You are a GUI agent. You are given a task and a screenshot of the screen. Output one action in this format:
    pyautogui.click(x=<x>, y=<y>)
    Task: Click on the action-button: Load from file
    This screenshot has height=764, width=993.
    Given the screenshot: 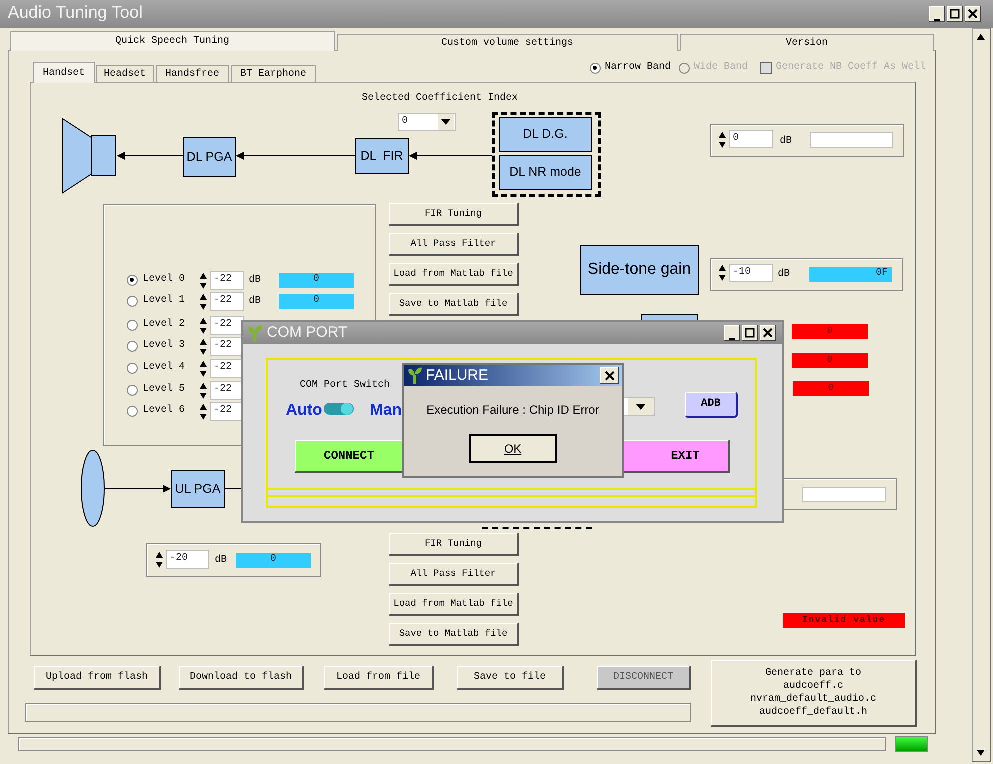 What is the action you would take?
    pyautogui.click(x=379, y=678)
    